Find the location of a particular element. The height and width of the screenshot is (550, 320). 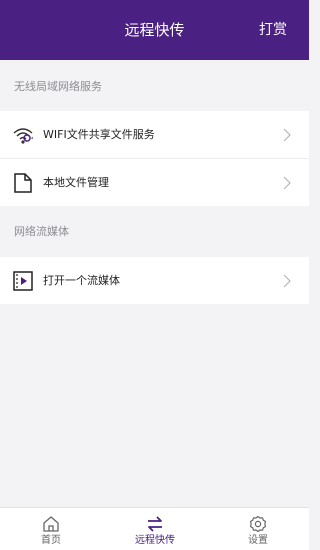

list-item-local-files: 本地文件管理 is located at coordinates (154, 182).